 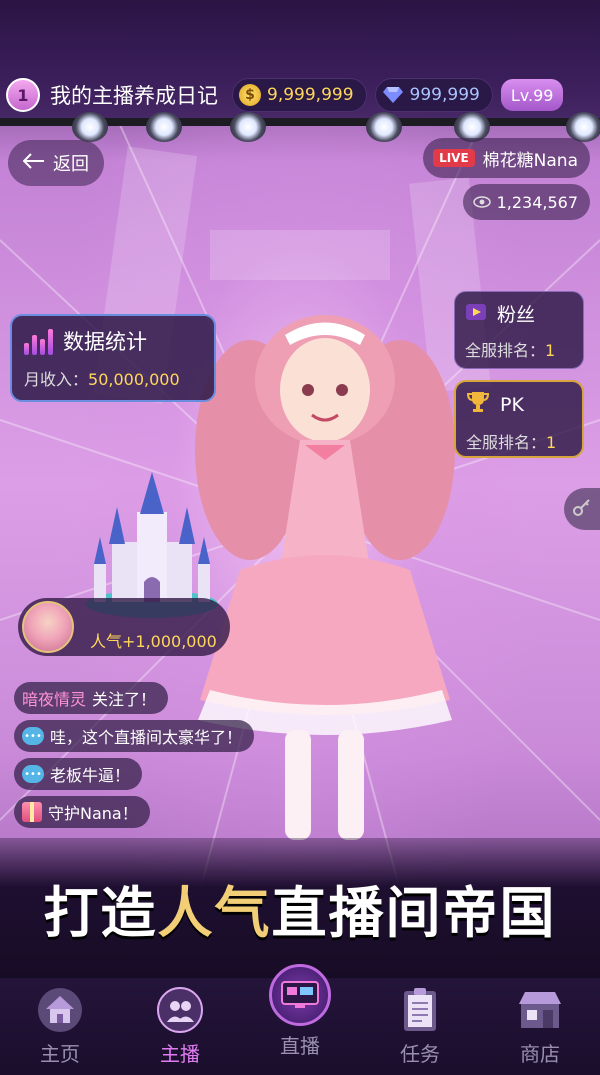 I want to click on diamond-balance: 999,999, so click(x=433, y=95).